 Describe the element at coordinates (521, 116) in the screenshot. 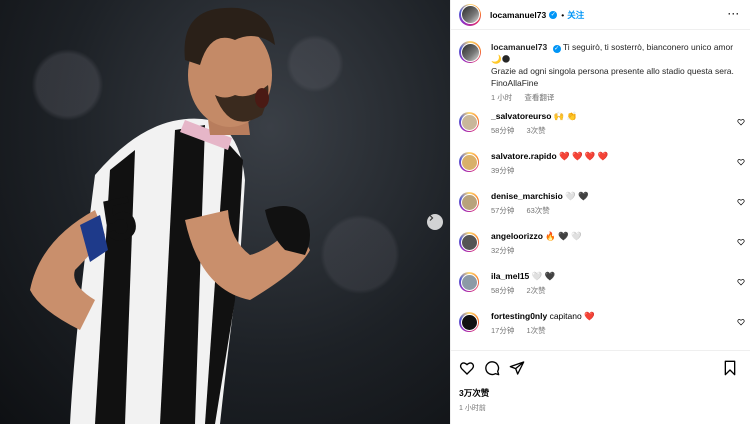

I see `commenter-username: _salvatoreurso` at that location.